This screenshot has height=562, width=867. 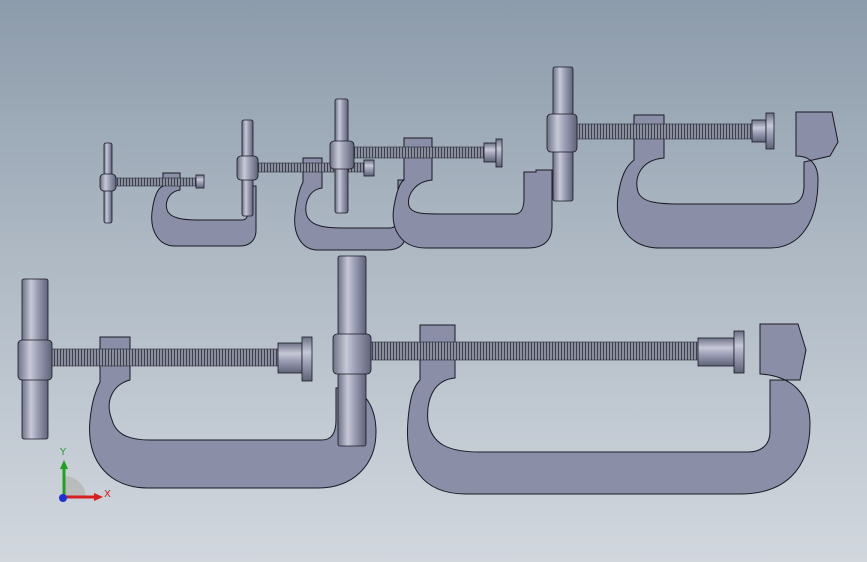 What do you see at coordinates (63, 452) in the screenshot?
I see `y-axis-label: Y` at bounding box center [63, 452].